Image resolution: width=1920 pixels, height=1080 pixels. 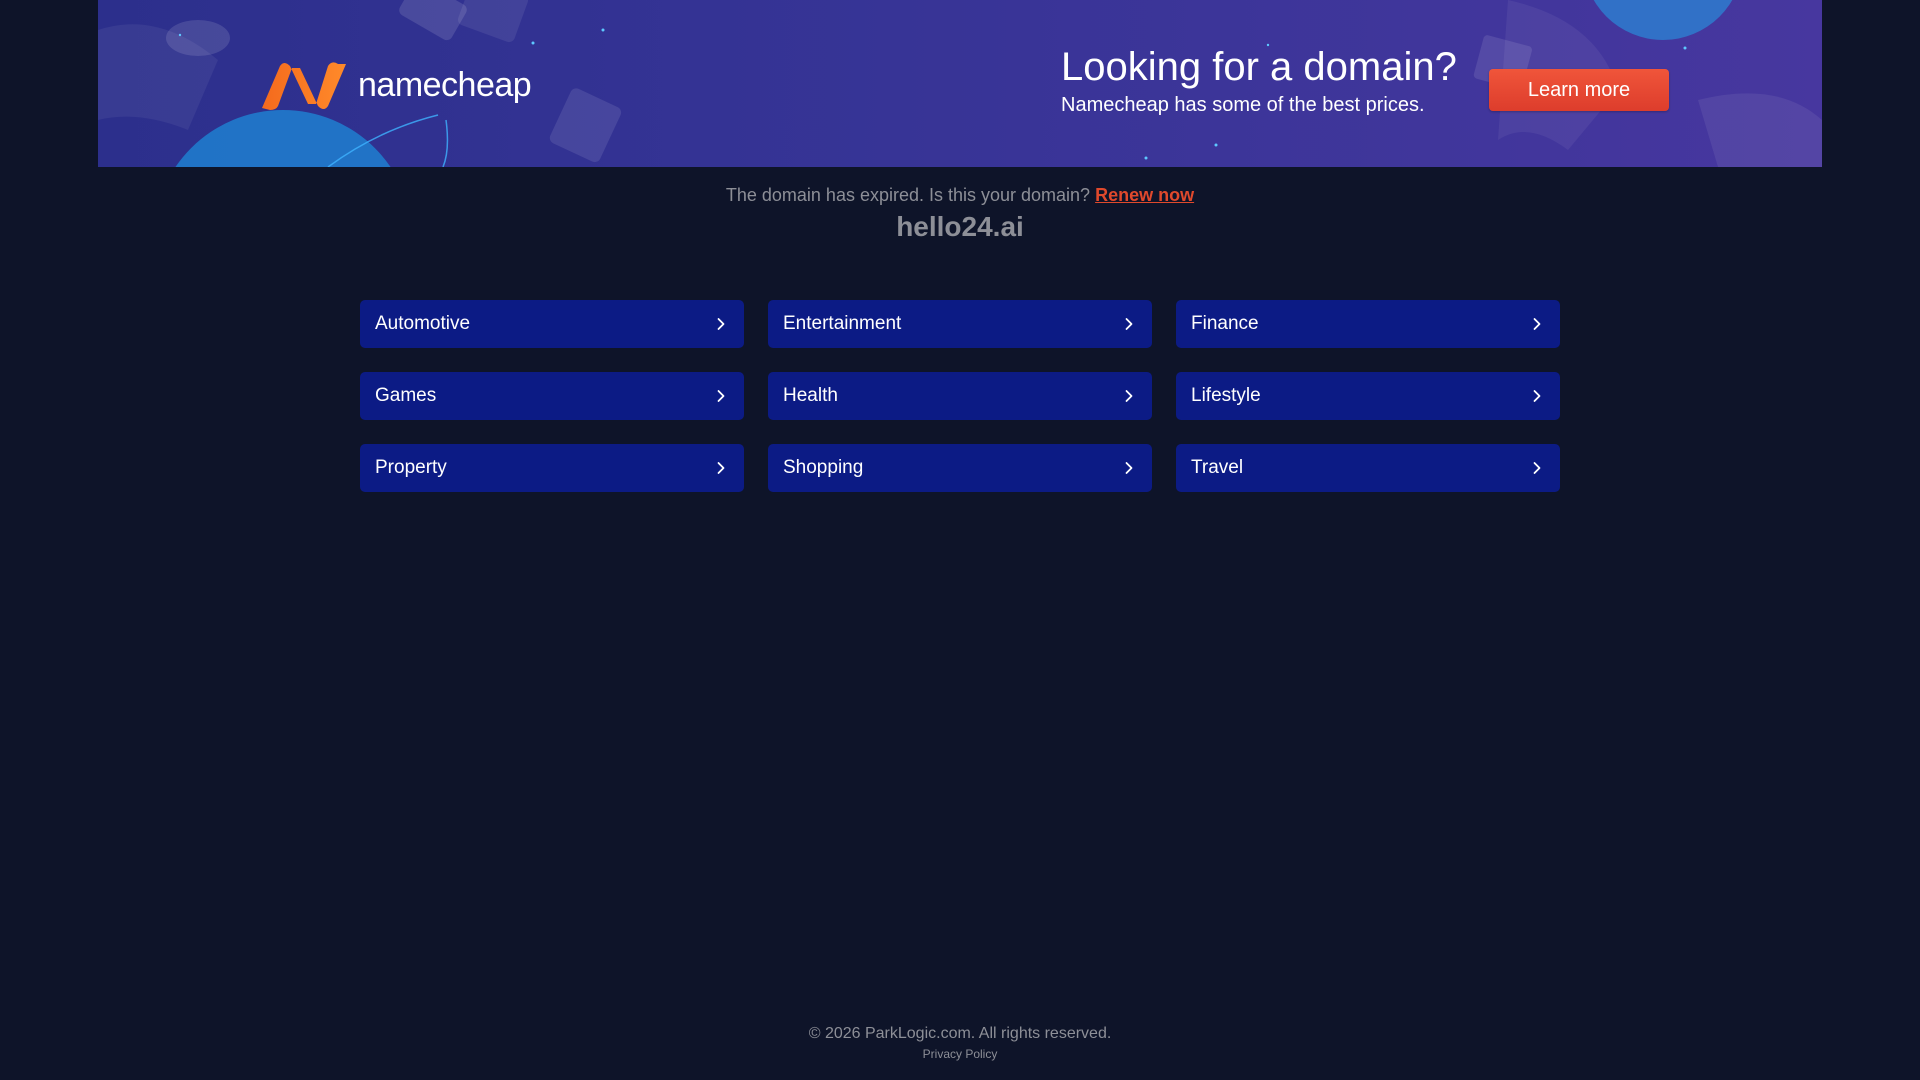 I want to click on namecheap-logo-icon, so click(x=304, y=86).